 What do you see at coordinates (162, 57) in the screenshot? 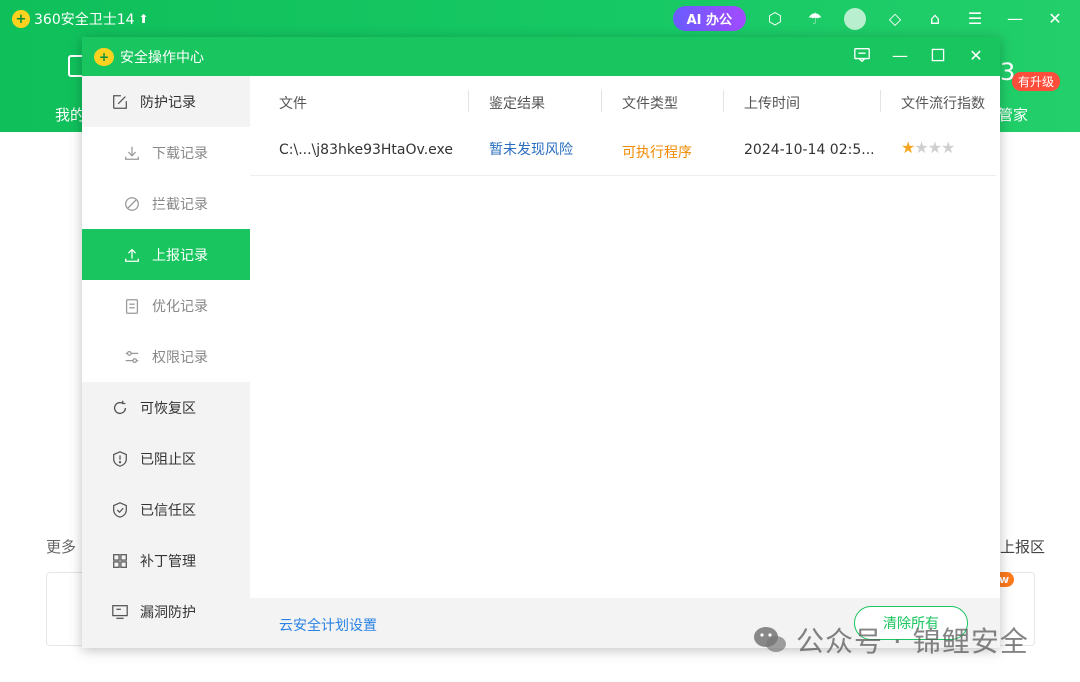
I see `dialog-title: 安全操作中心` at bounding box center [162, 57].